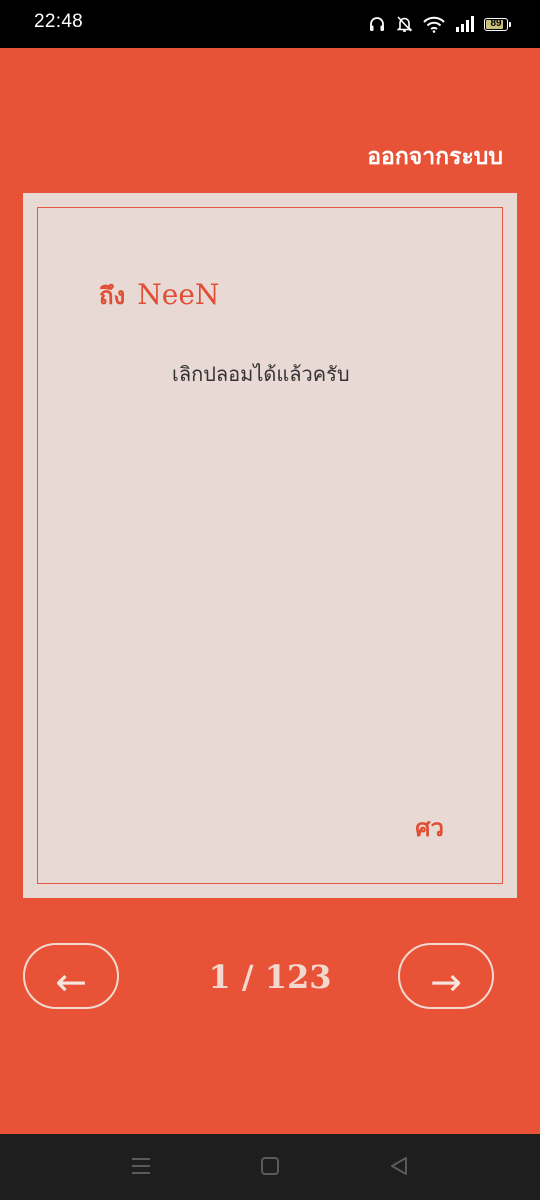 Image resolution: width=540 pixels, height=1200 pixels. What do you see at coordinates (141, 1166) in the screenshot?
I see `menu-icon` at bounding box center [141, 1166].